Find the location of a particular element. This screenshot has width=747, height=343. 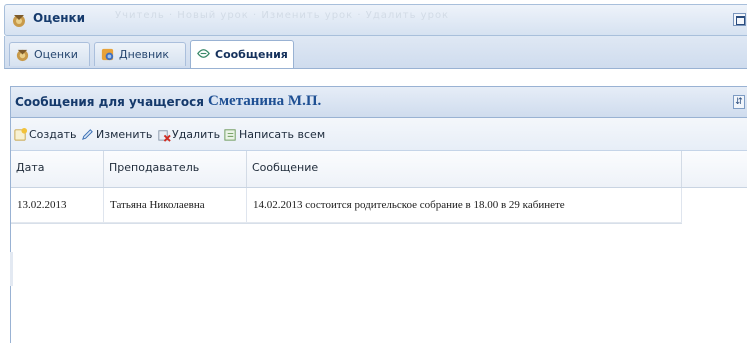

edit-button: Изменить is located at coordinates (116, 135).